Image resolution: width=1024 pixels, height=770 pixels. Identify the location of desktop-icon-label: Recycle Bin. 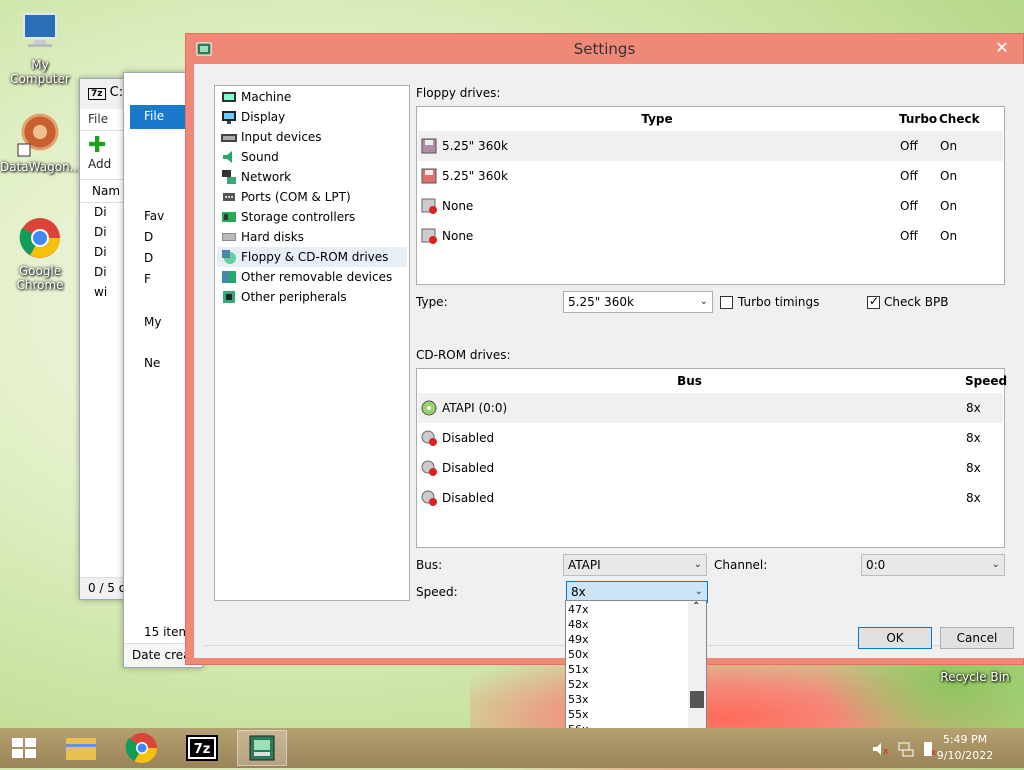
(975, 677).